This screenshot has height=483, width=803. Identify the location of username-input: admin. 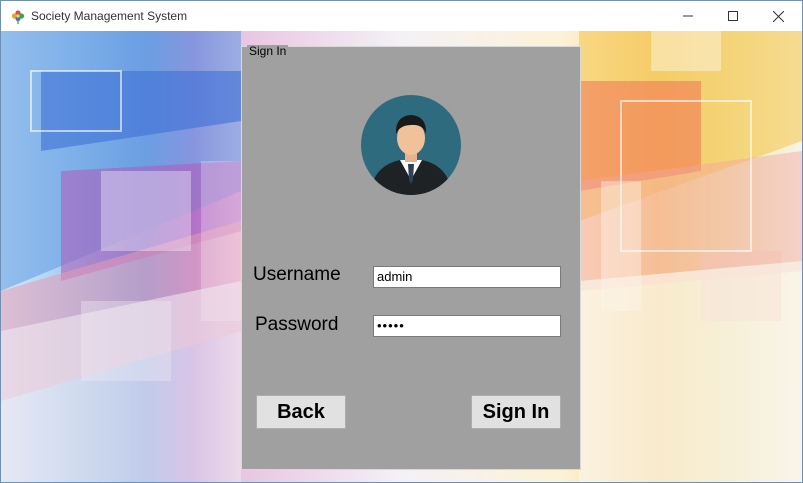
(467, 277).